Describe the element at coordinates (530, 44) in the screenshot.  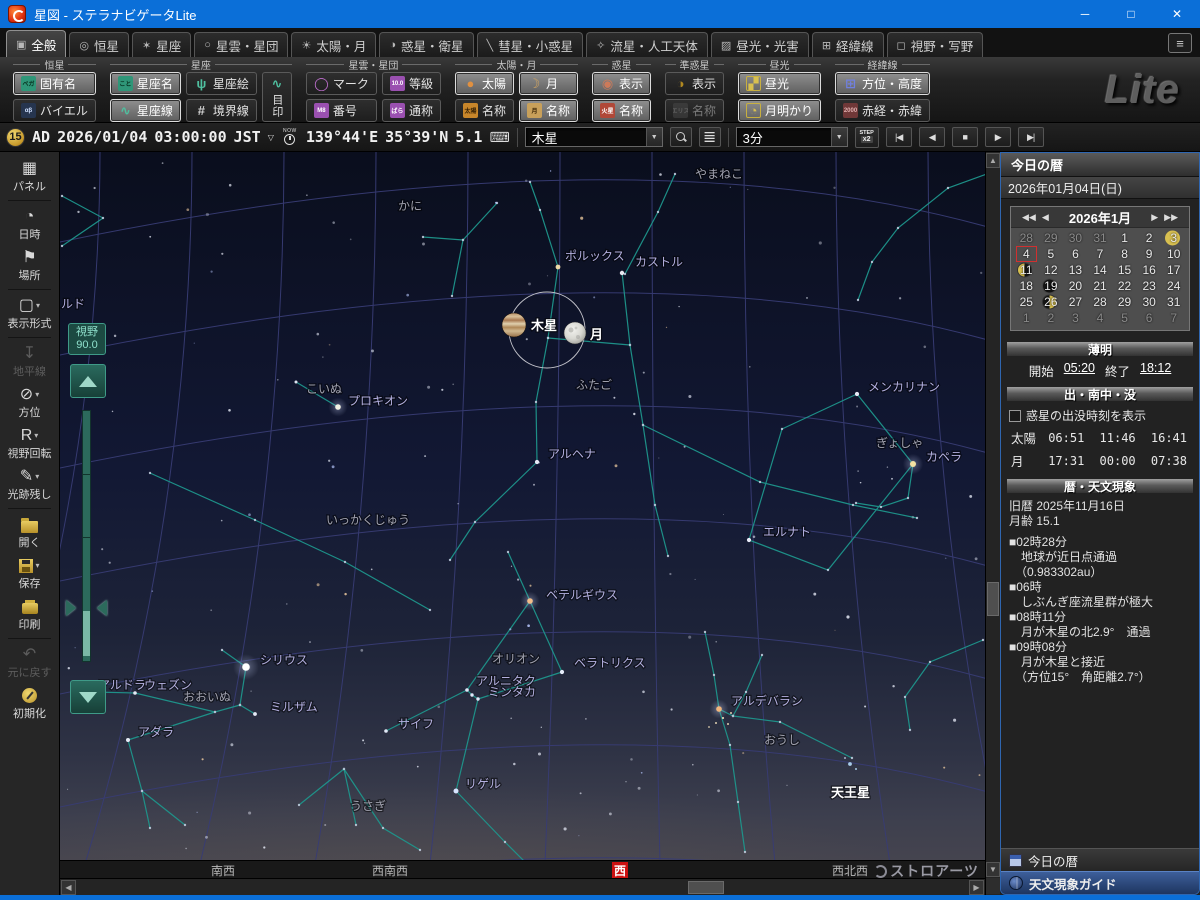
I see `tab-6: ╲ 彗星・小惑星` at that location.